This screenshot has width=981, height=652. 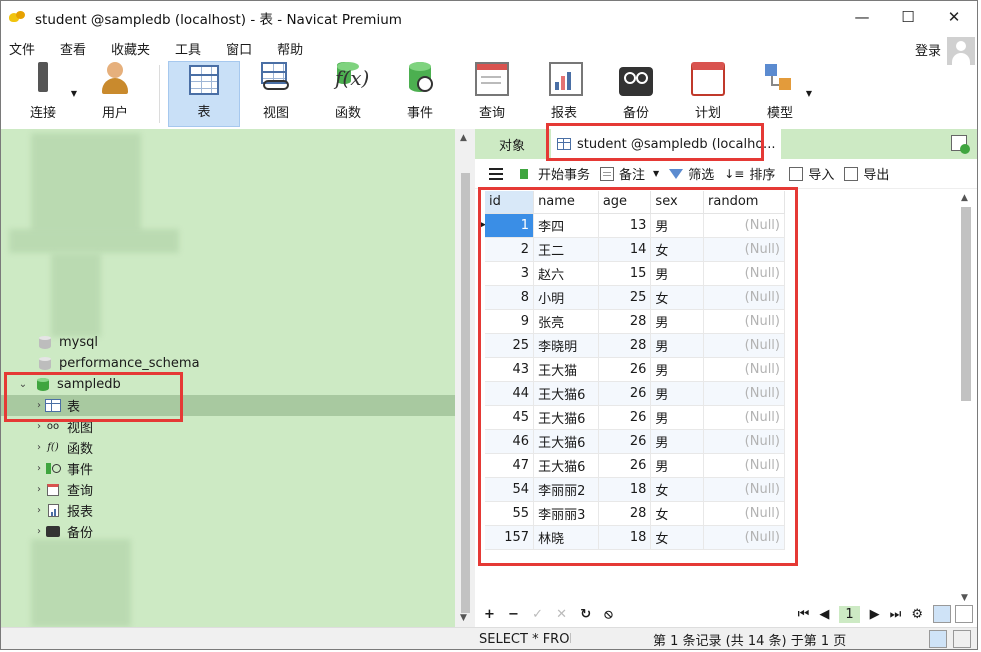 I want to click on cell-name: 王二, so click(x=566, y=249).